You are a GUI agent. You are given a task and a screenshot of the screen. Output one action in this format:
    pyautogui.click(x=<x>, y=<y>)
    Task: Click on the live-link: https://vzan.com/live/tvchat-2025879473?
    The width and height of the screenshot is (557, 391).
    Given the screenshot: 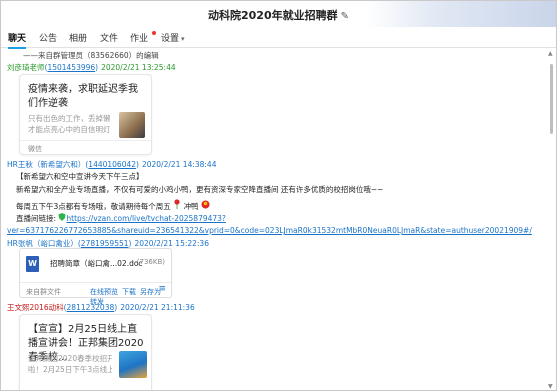 What is the action you would take?
    pyautogui.click(x=145, y=218)
    